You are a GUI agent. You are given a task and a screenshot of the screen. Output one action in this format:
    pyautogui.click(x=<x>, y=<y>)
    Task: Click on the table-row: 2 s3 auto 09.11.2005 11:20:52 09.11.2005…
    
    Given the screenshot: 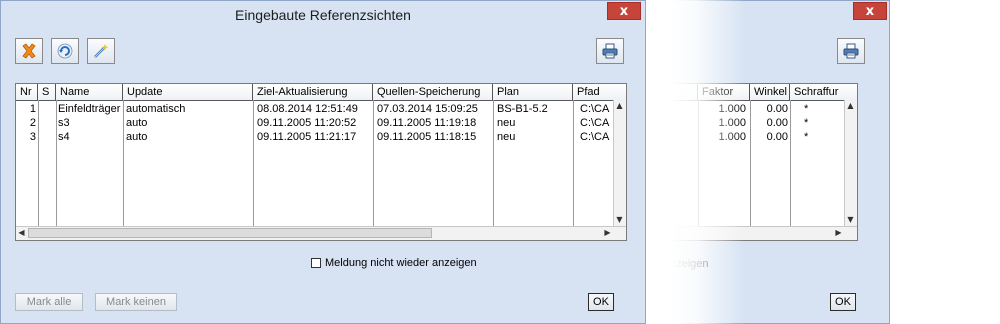 What is the action you would take?
    pyautogui.click(x=321, y=123)
    